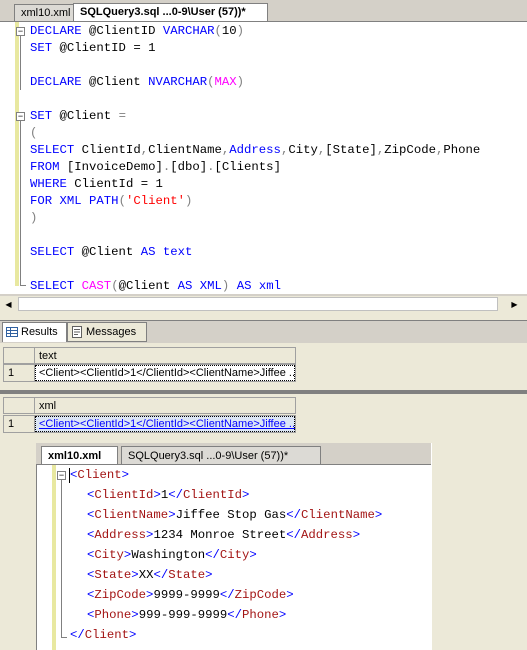  What do you see at coordinates (137, 82) in the screenshot?
I see `sql-line-4: DECLARE @Client NVARCHAR(MAX)` at bounding box center [137, 82].